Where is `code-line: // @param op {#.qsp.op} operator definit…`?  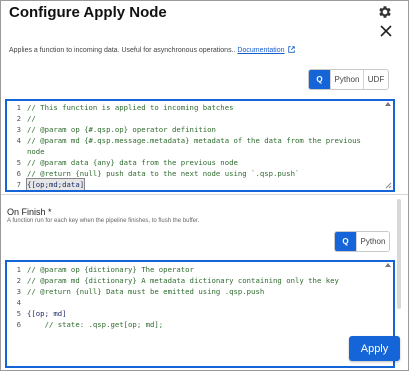
code-line: // @param op {#.qsp.op} operator definit… is located at coordinates (121, 129).